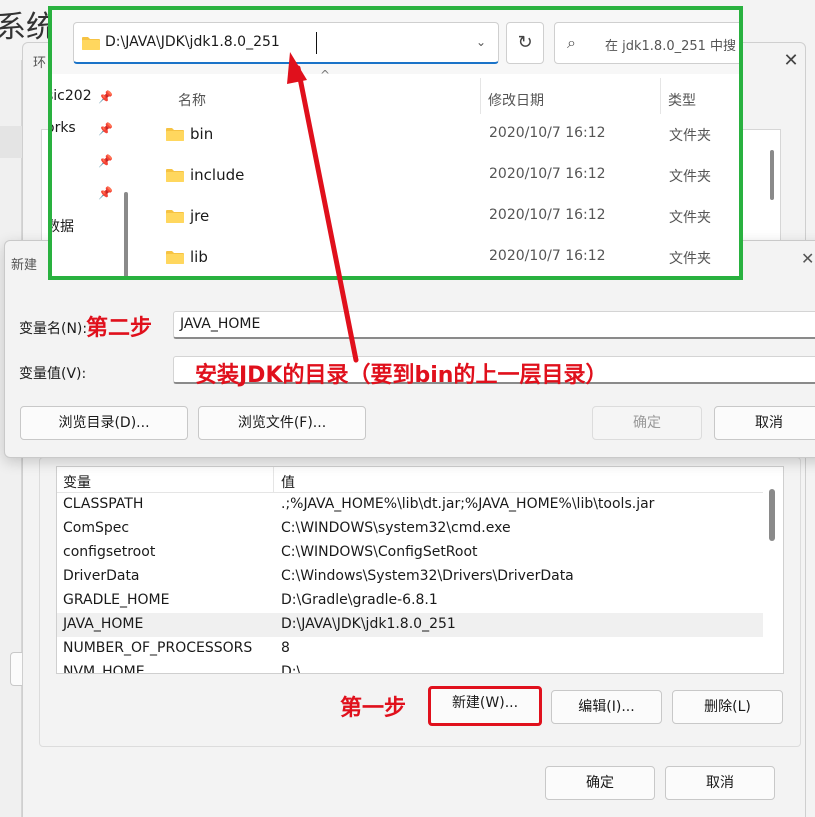 This screenshot has height=817, width=815. Describe the element at coordinates (116, 600) in the screenshot. I see `variable-name: GRADLE_HOME` at that location.